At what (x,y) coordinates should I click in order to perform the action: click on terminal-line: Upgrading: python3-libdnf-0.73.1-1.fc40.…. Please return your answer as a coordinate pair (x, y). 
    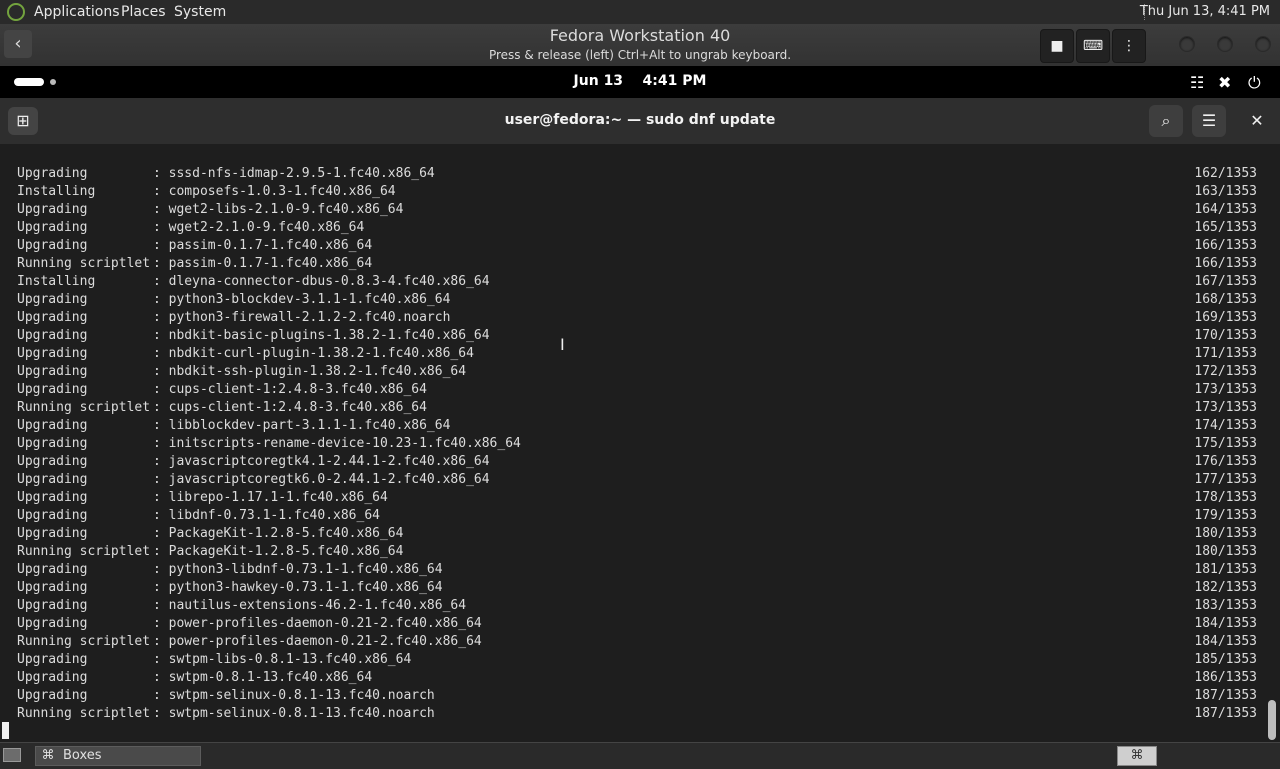
    Looking at the image, I should click on (637, 570).